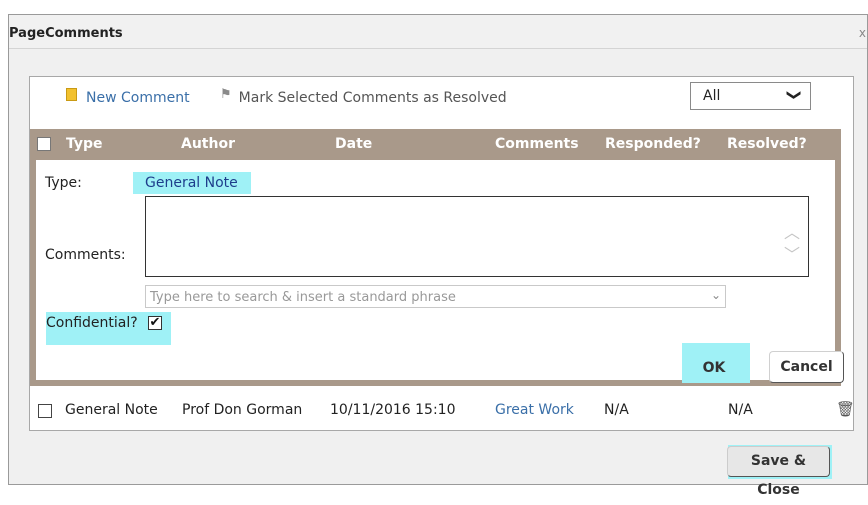 Image resolution: width=868 pixels, height=505 pixels. Describe the element at coordinates (537, 144) in the screenshot. I see `column-header-comments: Comments` at that location.